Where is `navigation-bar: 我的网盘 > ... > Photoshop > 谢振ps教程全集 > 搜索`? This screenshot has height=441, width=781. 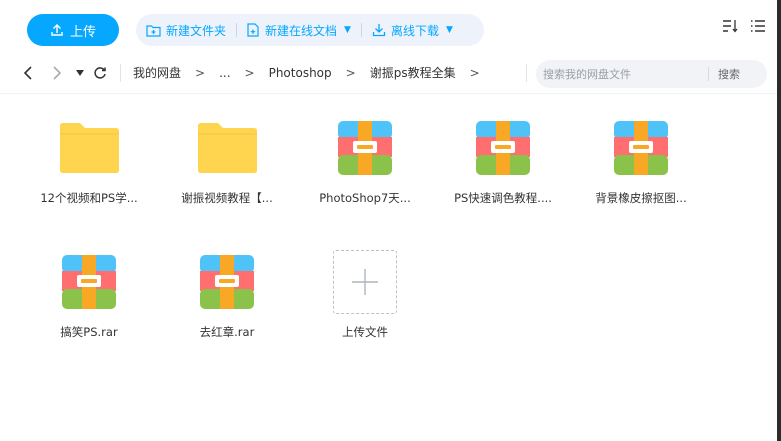 navigation-bar: 我的网盘 > ... > Photoshop > 谢振ps教程全集 > 搜索 is located at coordinates (388, 74).